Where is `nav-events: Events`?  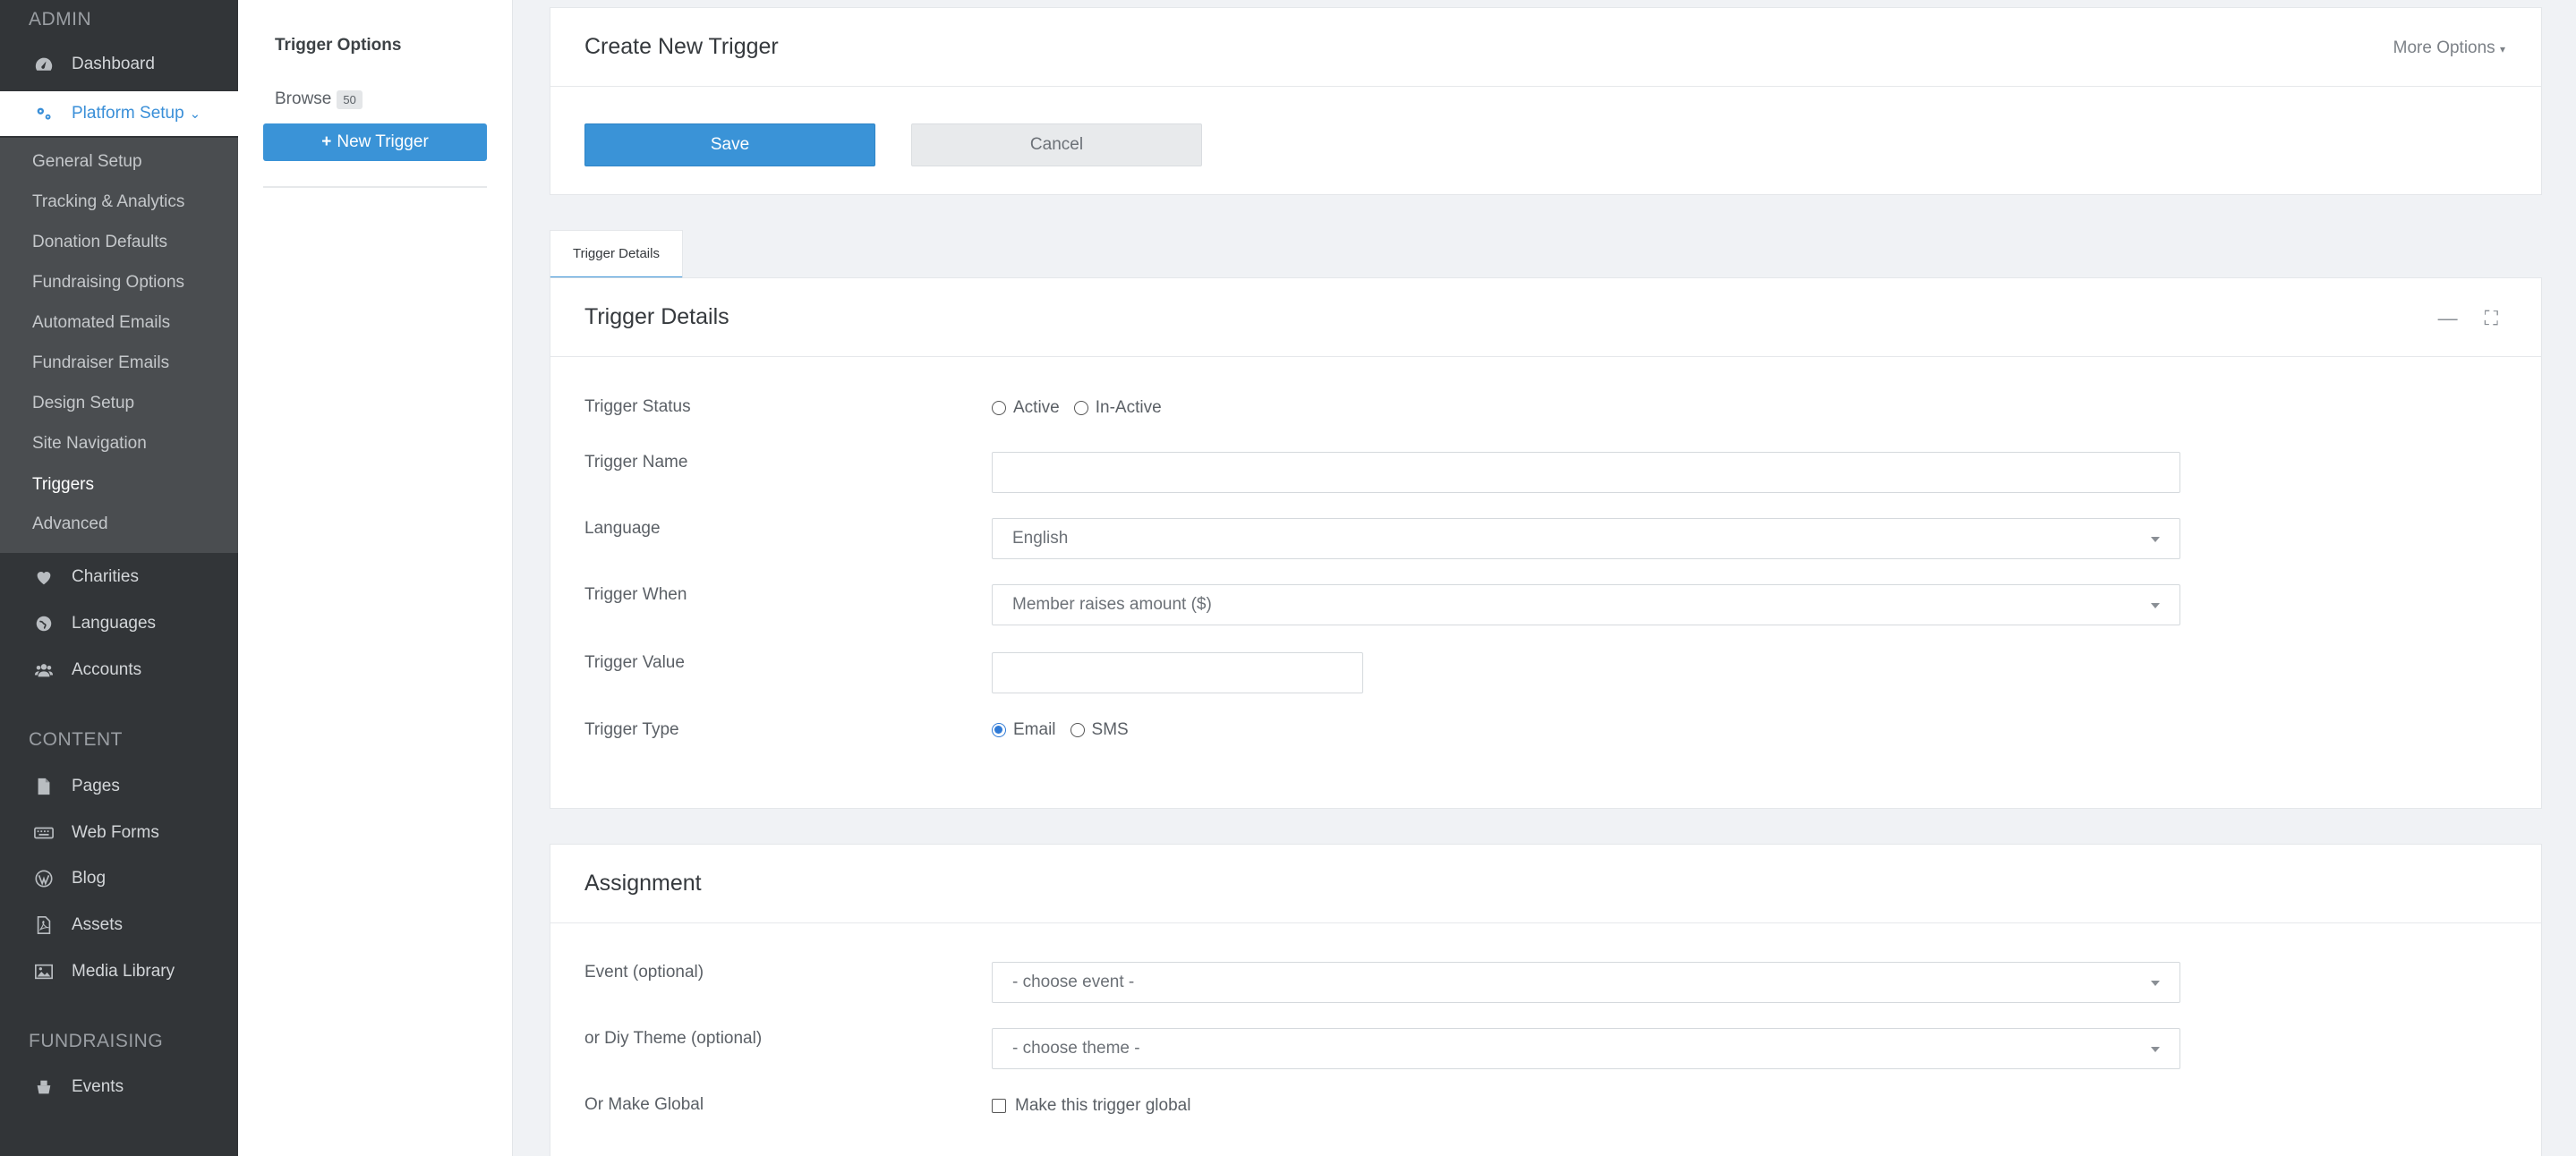 nav-events: Events is located at coordinates (119, 1087).